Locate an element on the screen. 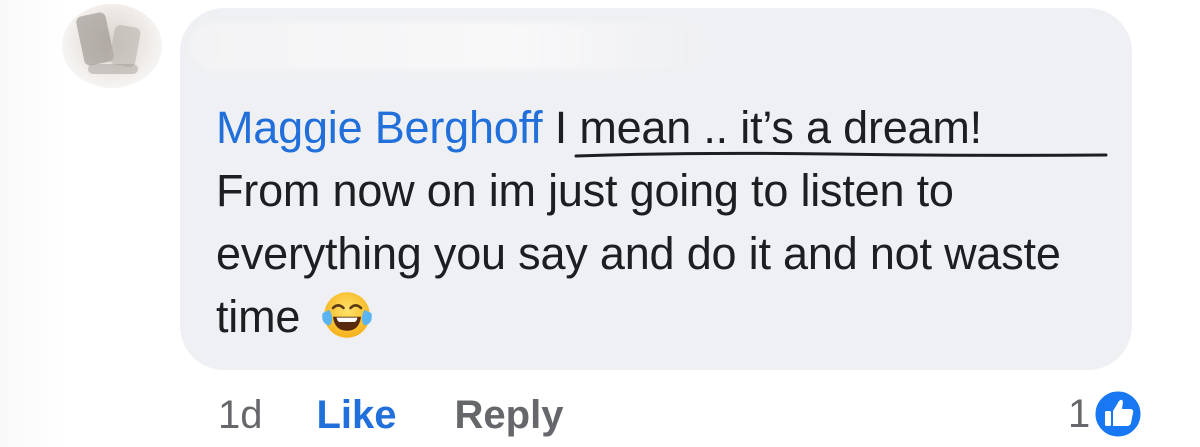 This screenshot has width=1200, height=447. reply-button: Reply is located at coordinates (509, 415).